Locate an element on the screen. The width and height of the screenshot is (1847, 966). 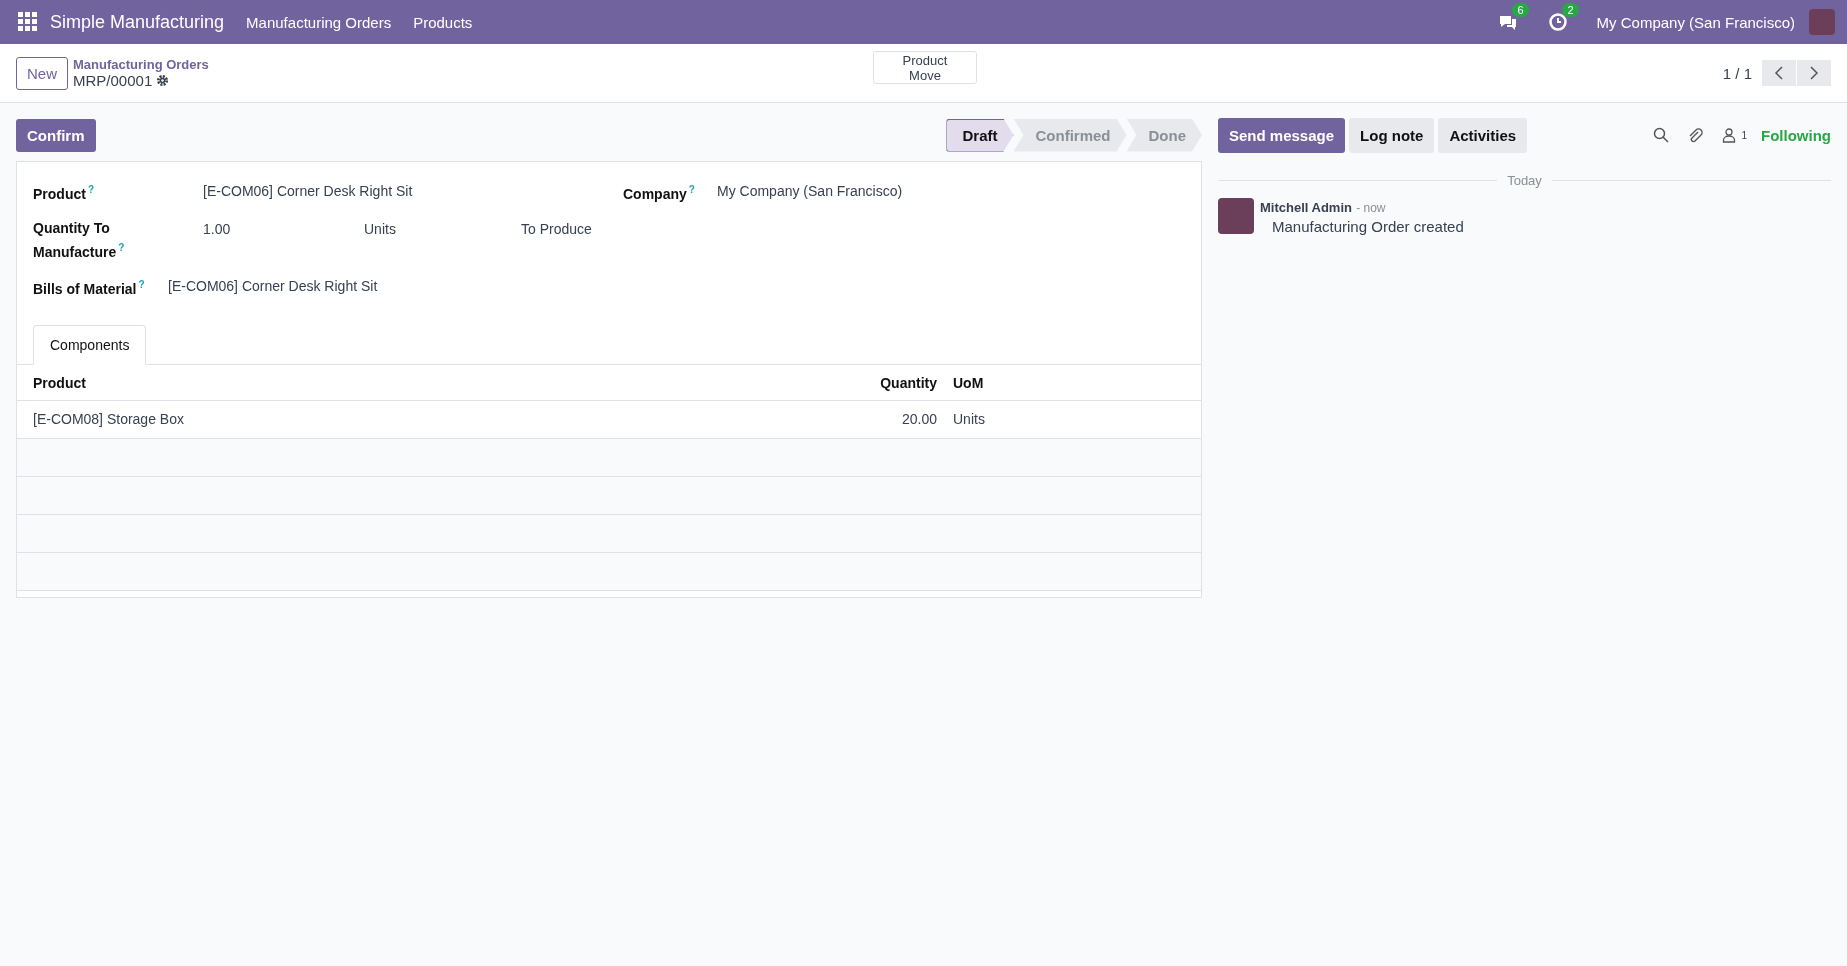
apps-grid-icon is located at coordinates (28, 22).